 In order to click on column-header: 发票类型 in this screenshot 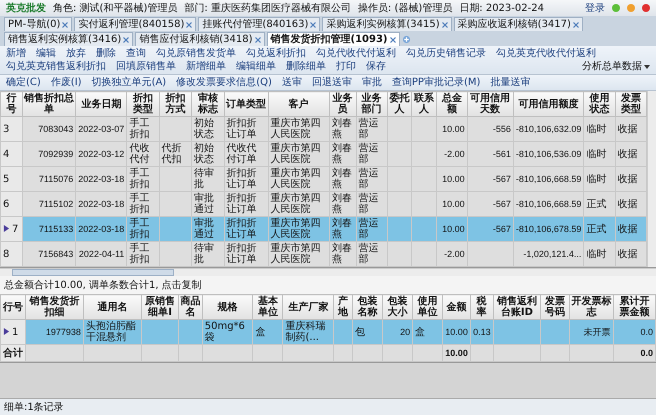, I will do `click(630, 104)`.